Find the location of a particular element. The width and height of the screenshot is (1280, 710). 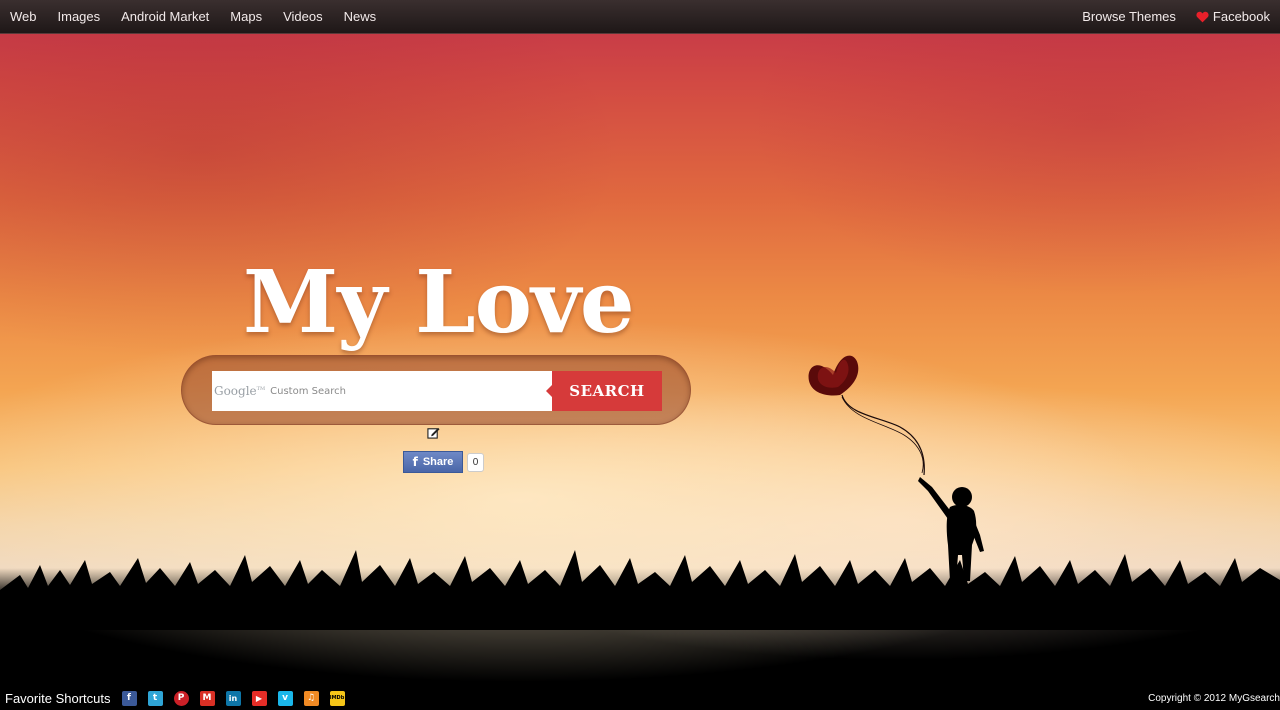

search-container: GoogleTM SEARCH is located at coordinates (436, 390).